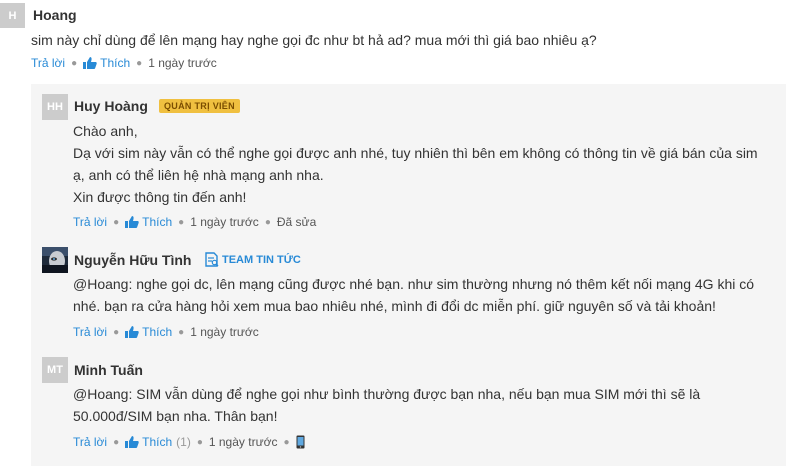 The height and width of the screenshot is (466, 789). I want to click on admin-badge: QUẢN TRỊ VIÊN, so click(199, 106).